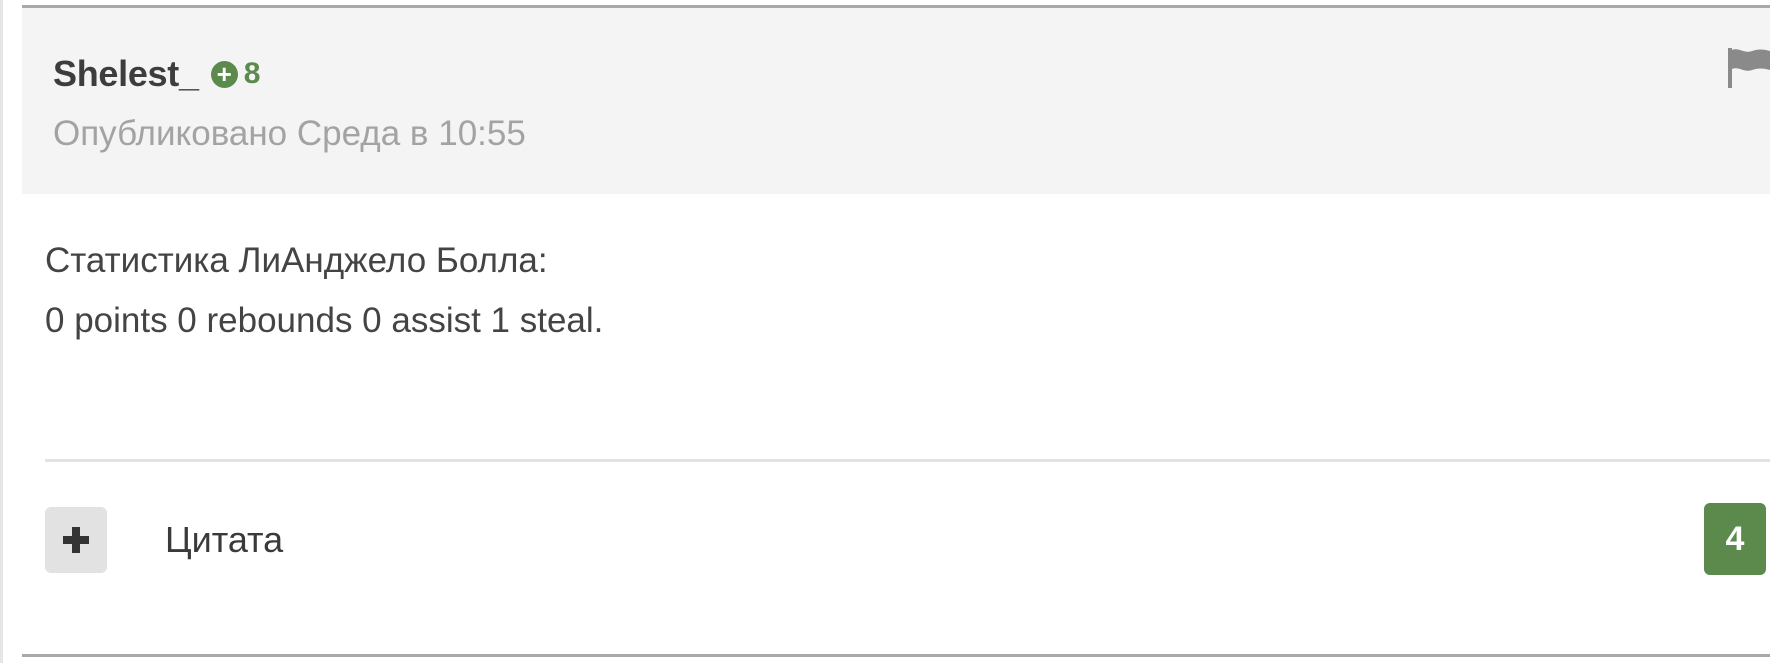 The image size is (1770, 663). I want to click on plus-circle-icon: +, so click(224, 74).